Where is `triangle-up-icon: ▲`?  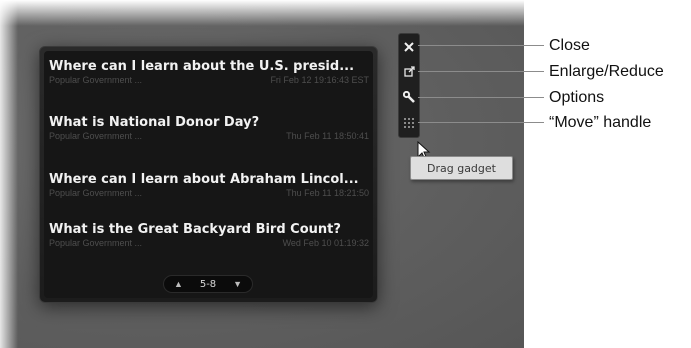
triangle-up-icon: ▲ is located at coordinates (178, 284).